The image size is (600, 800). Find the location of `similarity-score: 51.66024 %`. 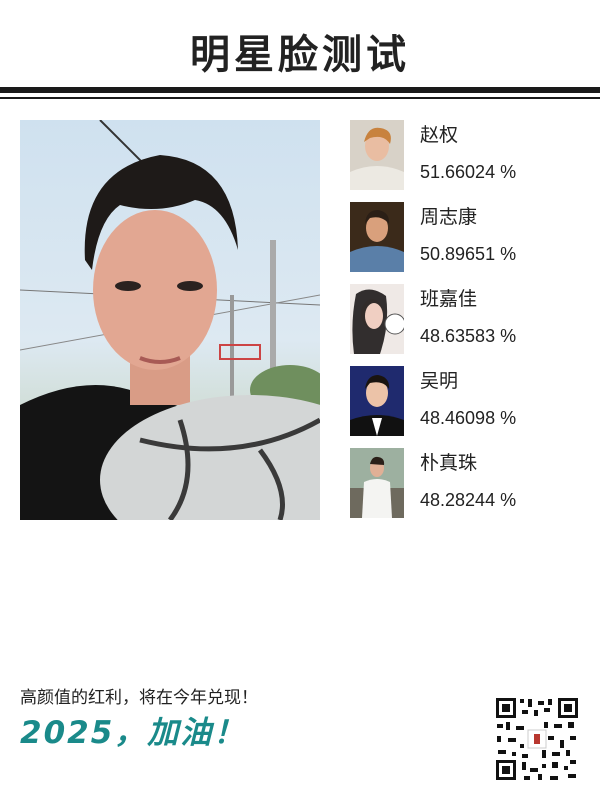

similarity-score: 51.66024 % is located at coordinates (468, 172).